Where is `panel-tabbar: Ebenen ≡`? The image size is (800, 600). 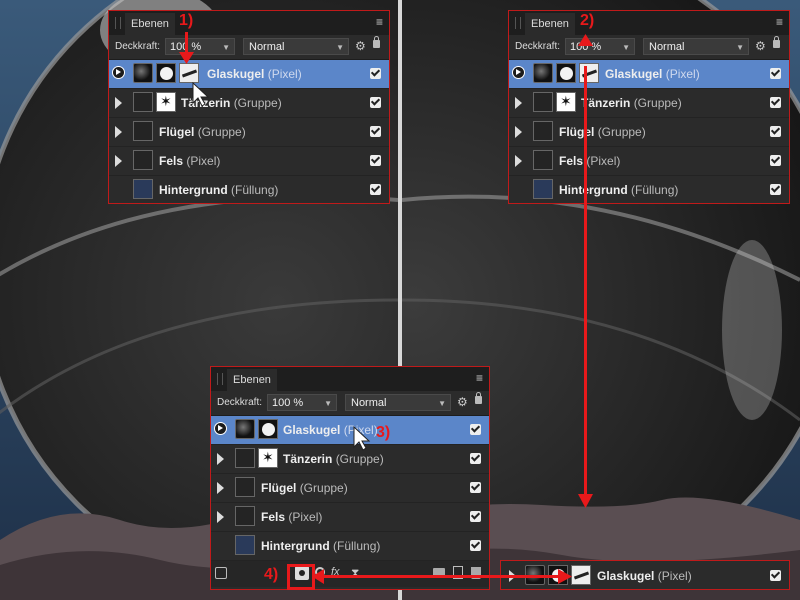 panel-tabbar: Ebenen ≡ is located at coordinates (350, 379).